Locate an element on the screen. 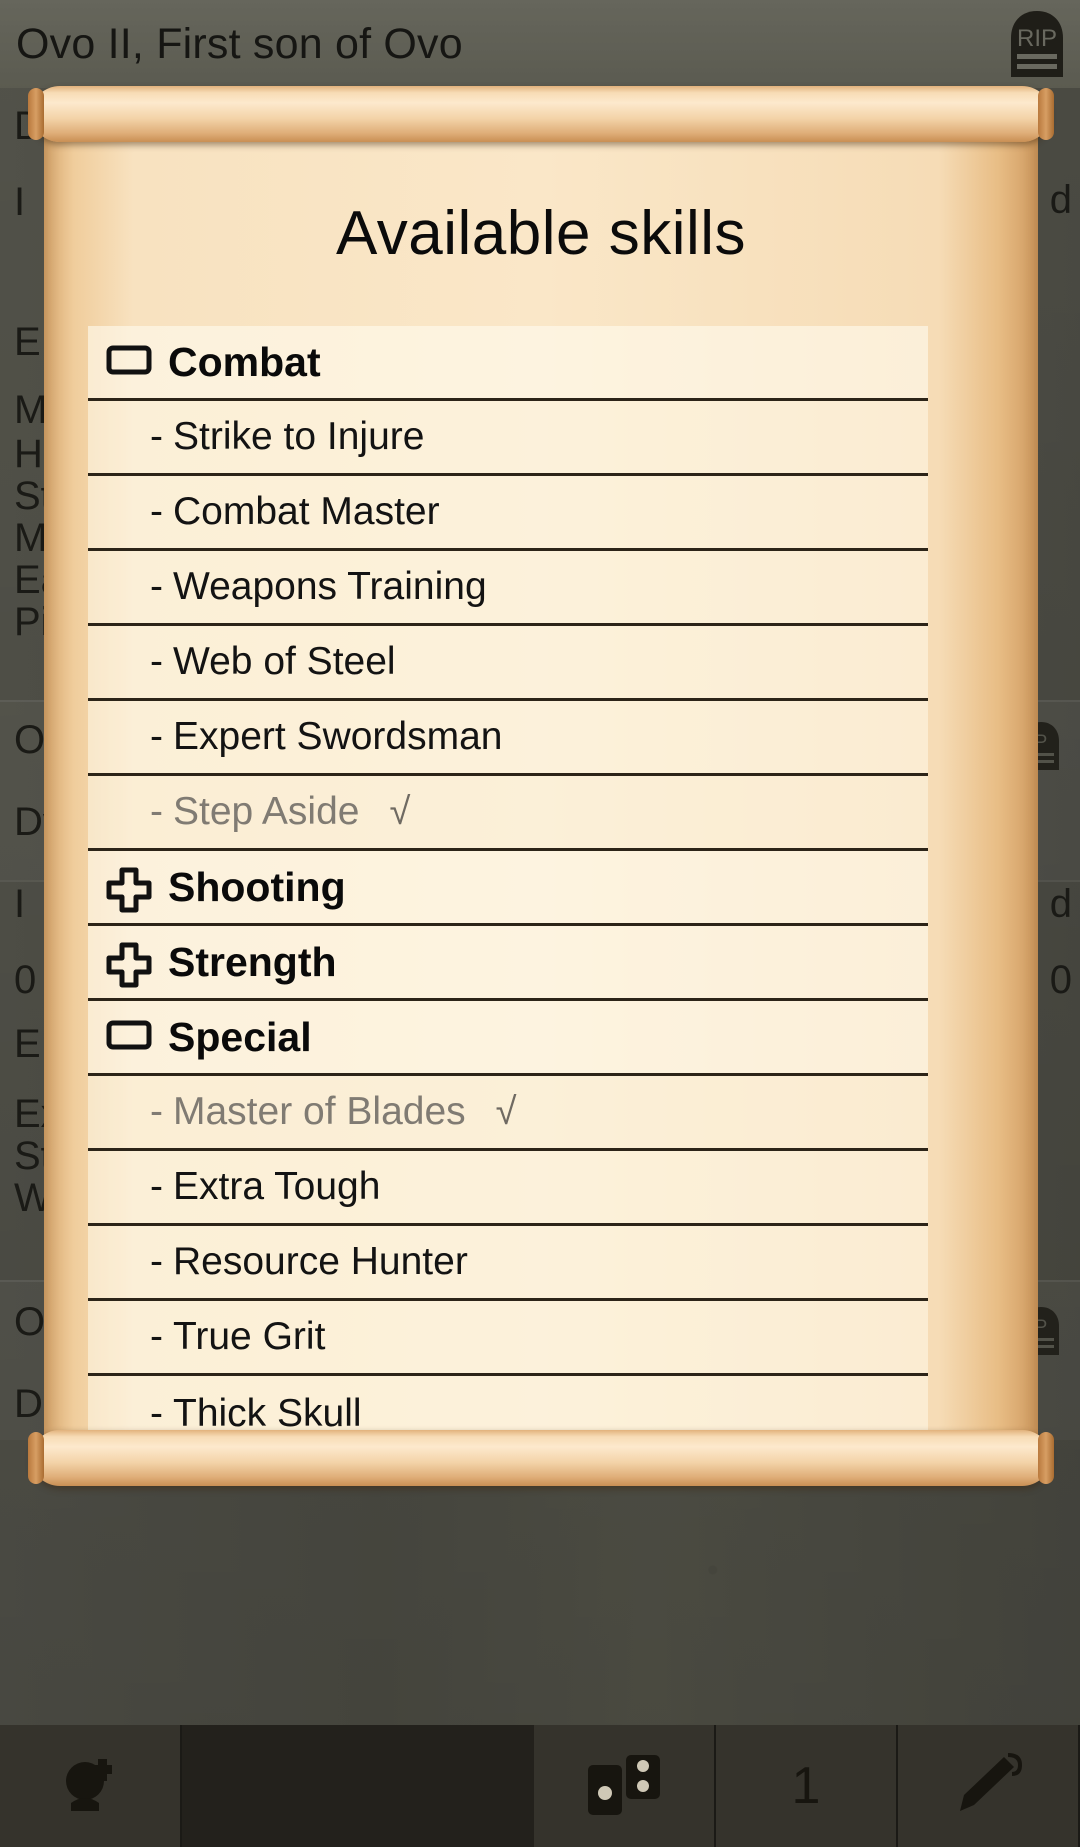 This screenshot has width=1080, height=1847. toolbar-button-edit is located at coordinates (989, 1786).